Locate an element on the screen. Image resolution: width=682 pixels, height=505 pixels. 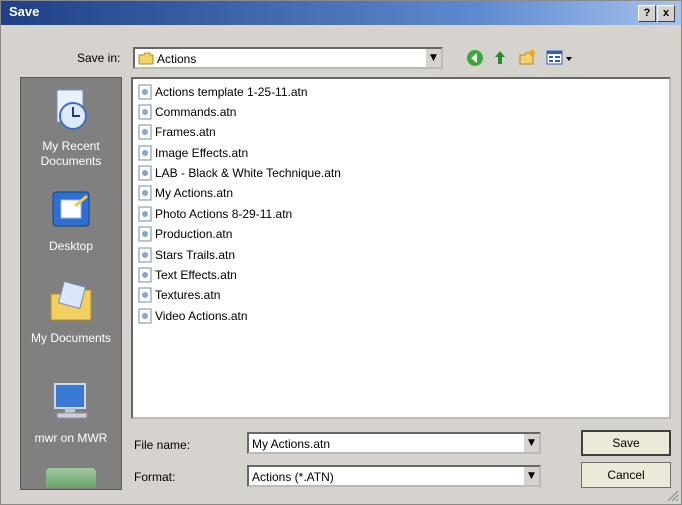
file-name-input: My Actions.atn ▼ is located at coordinates (394, 443).